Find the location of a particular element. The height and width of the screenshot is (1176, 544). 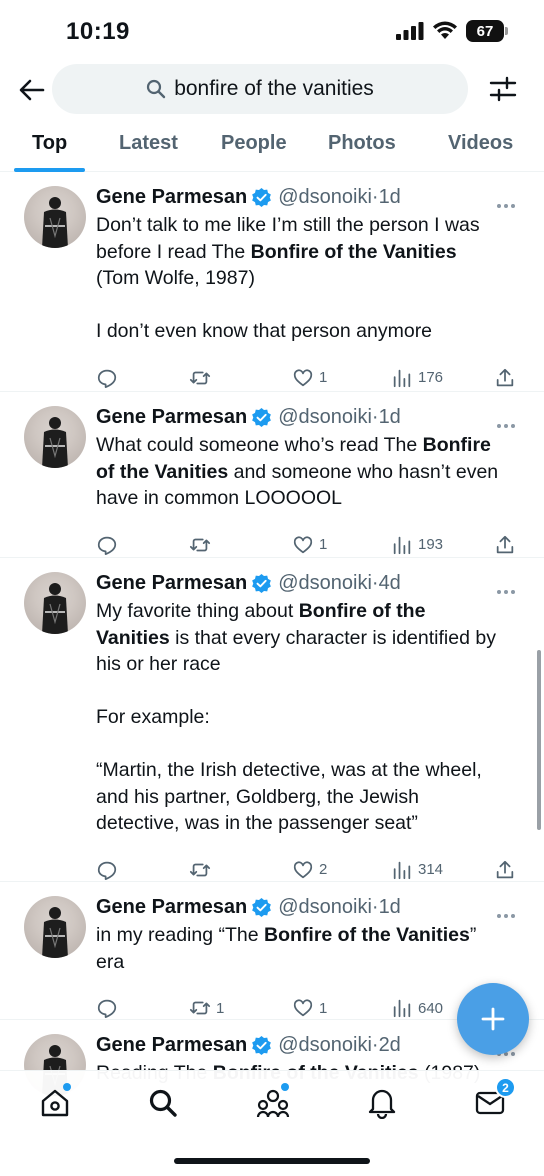

back-arrow-icon is located at coordinates (32, 90).